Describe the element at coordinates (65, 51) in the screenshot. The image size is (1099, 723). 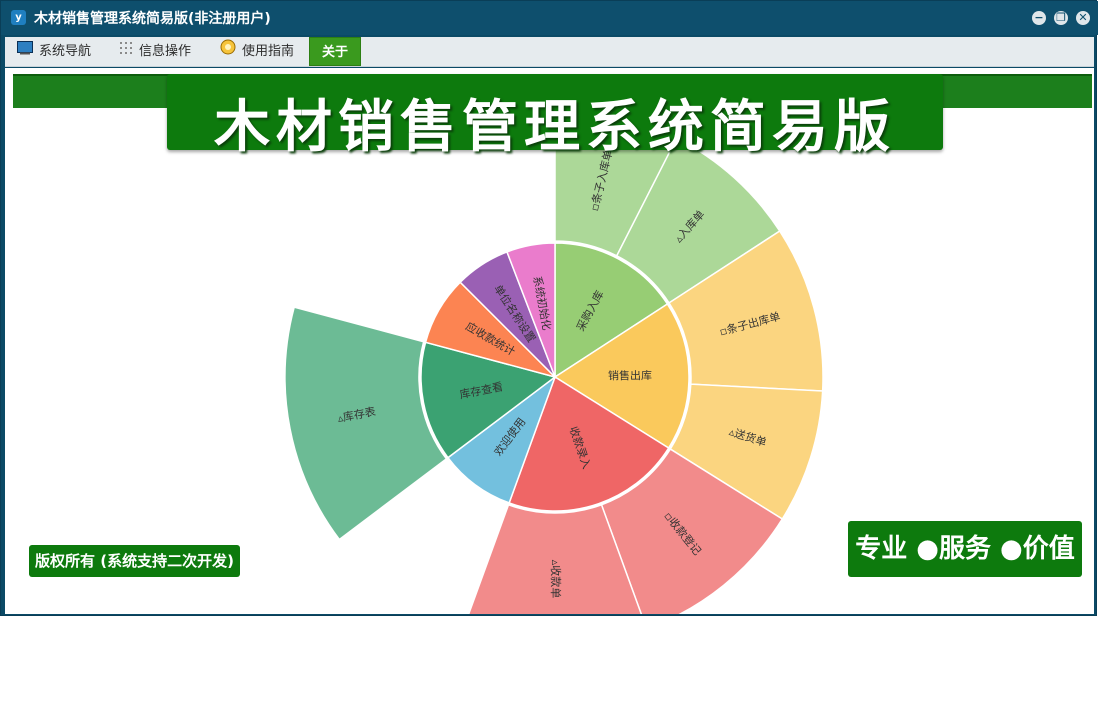
I see `menu-item-label: 系统导航` at that location.